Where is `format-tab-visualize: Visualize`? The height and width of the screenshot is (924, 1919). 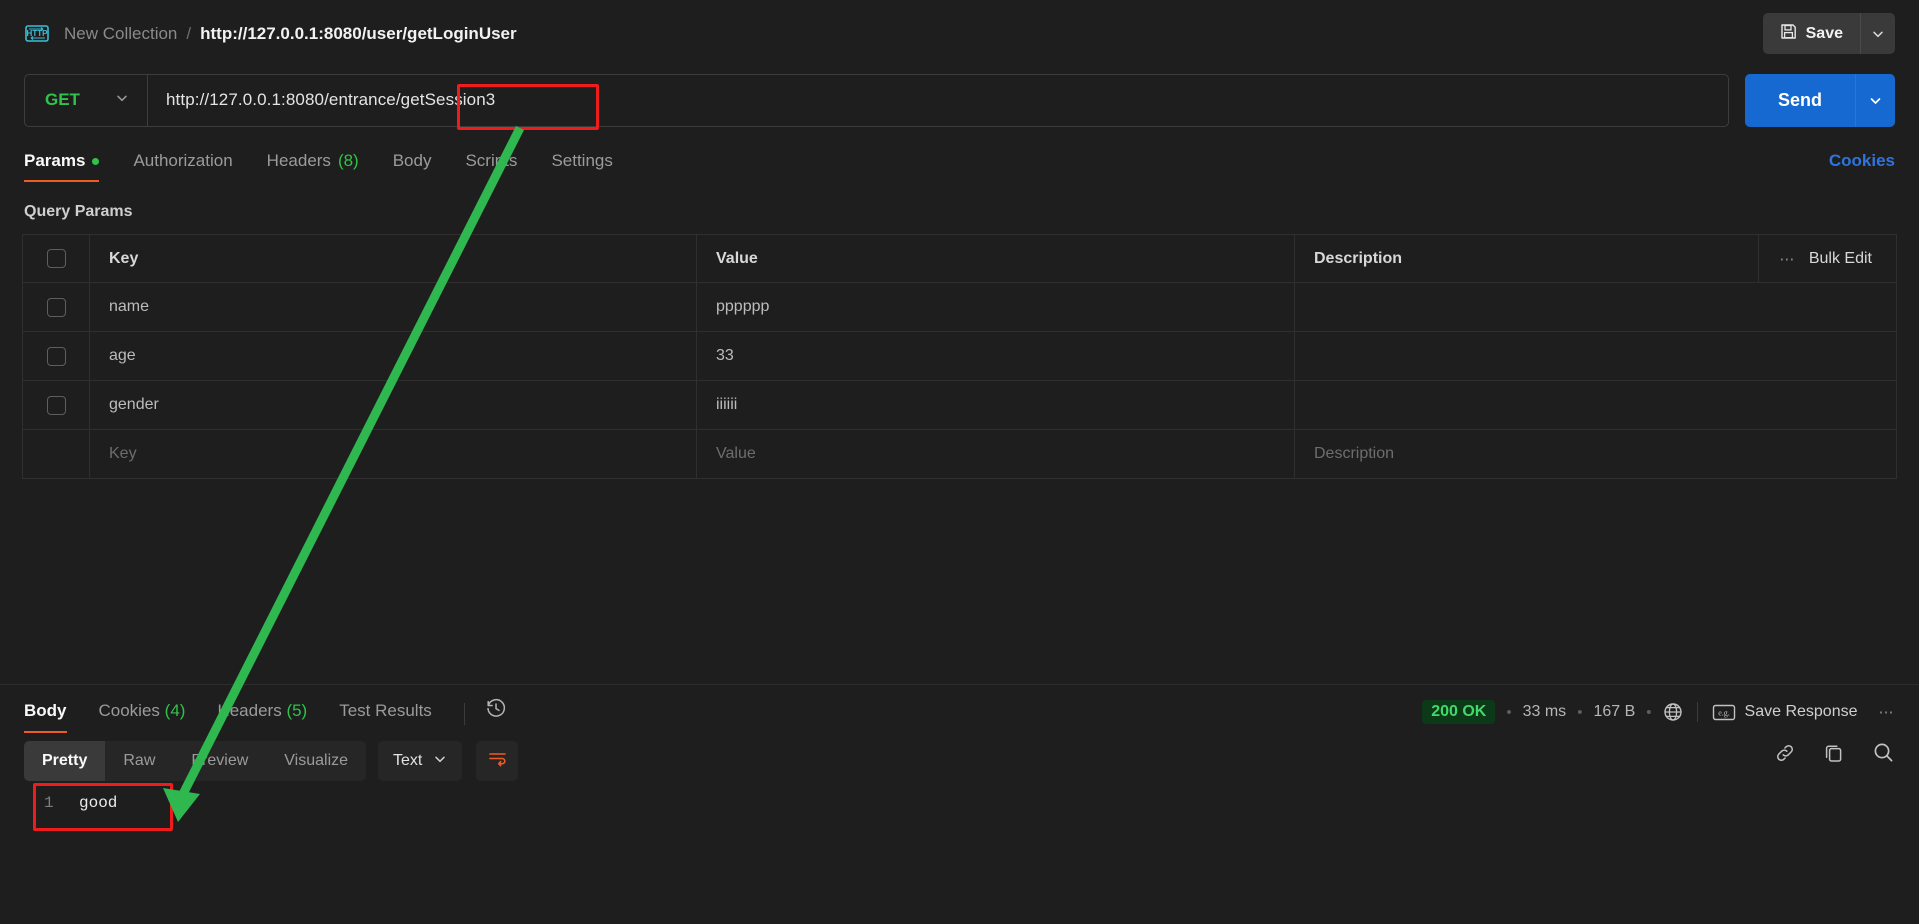 format-tab-visualize: Visualize is located at coordinates (316, 761).